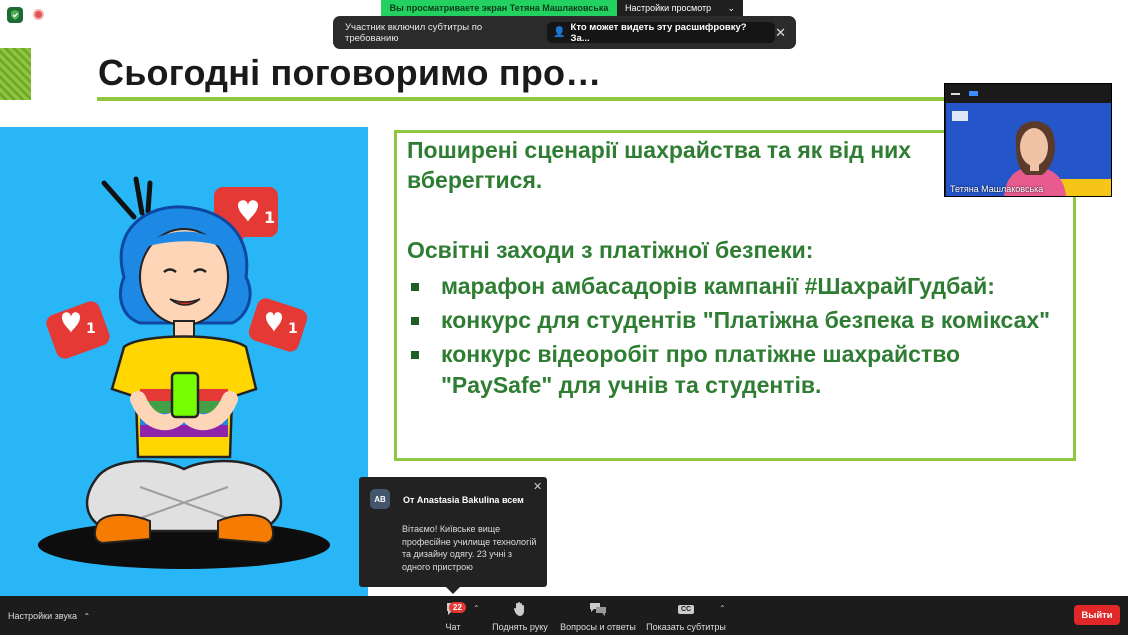  I want to click on raise-hand-button: Поднять руку, so click(520, 616).